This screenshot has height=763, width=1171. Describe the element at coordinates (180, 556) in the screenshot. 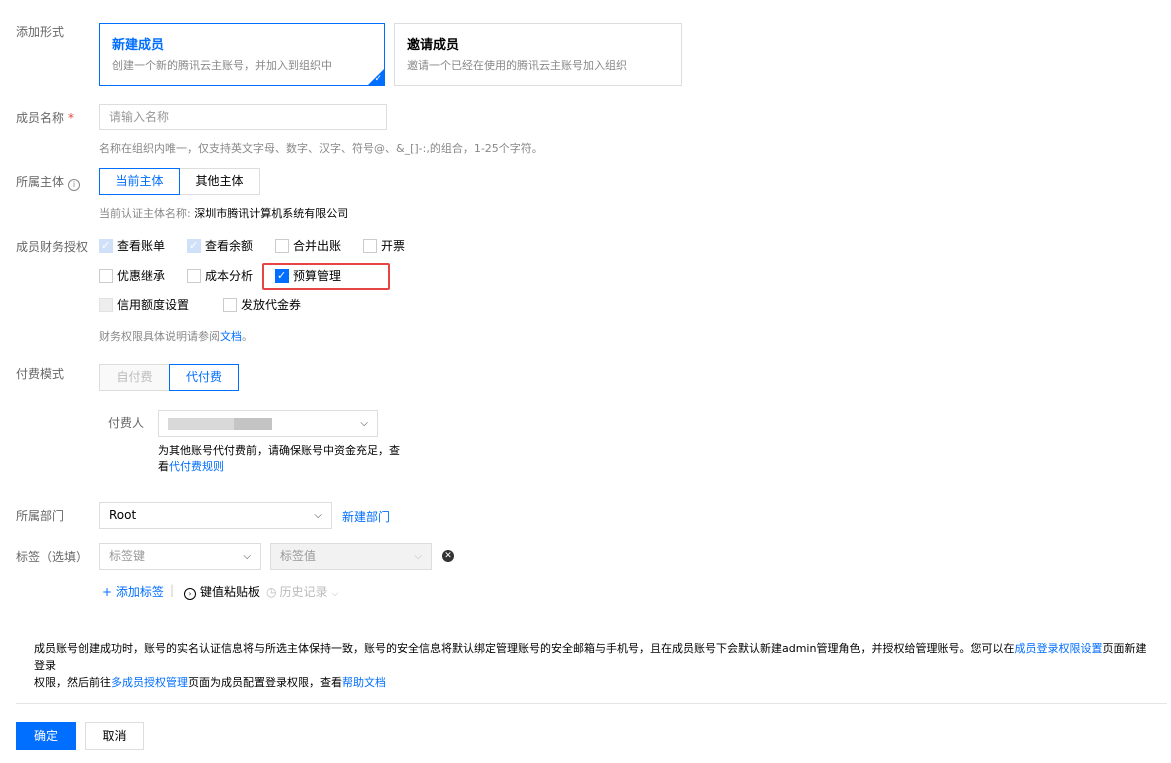

I see `tag-key-select: 标签键 ⌵` at that location.